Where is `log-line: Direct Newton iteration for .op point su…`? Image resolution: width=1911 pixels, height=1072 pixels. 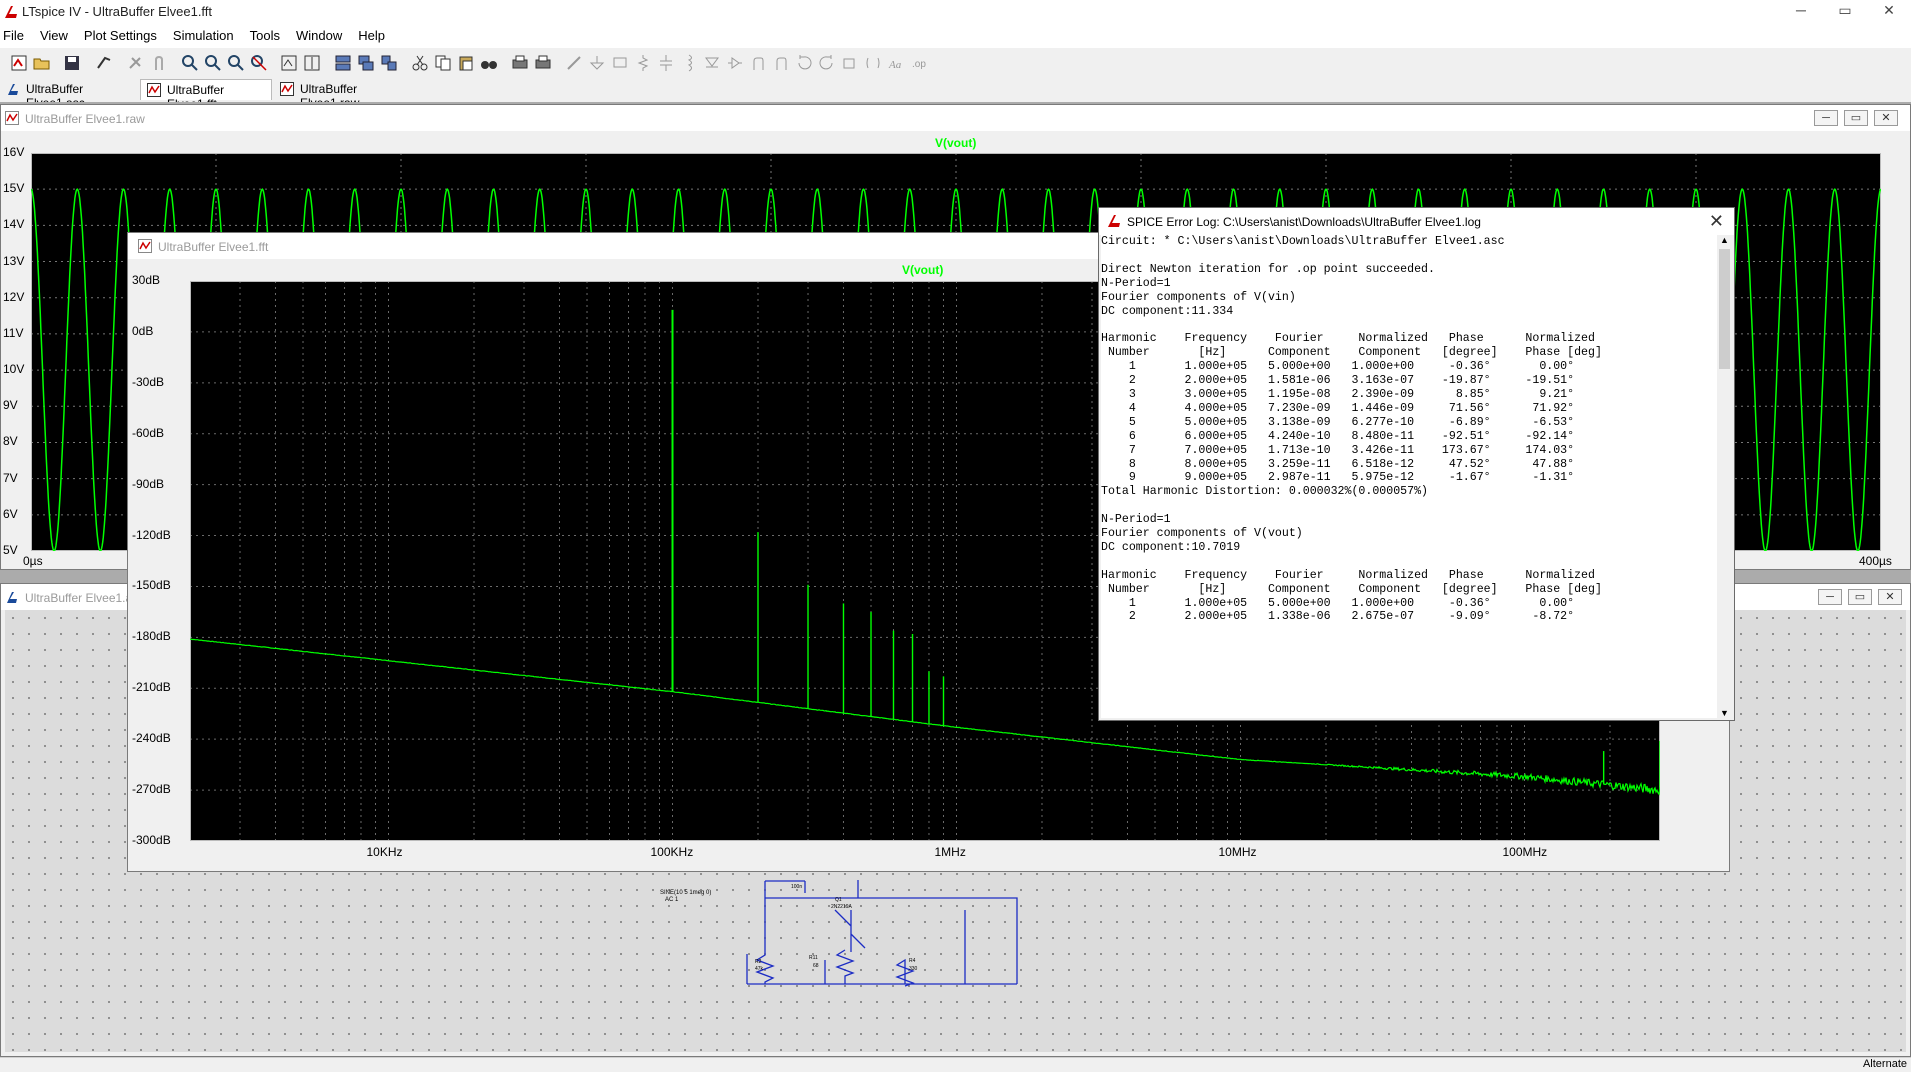 log-line: Direct Newton iteration for .op point su… is located at coordinates (1268, 269).